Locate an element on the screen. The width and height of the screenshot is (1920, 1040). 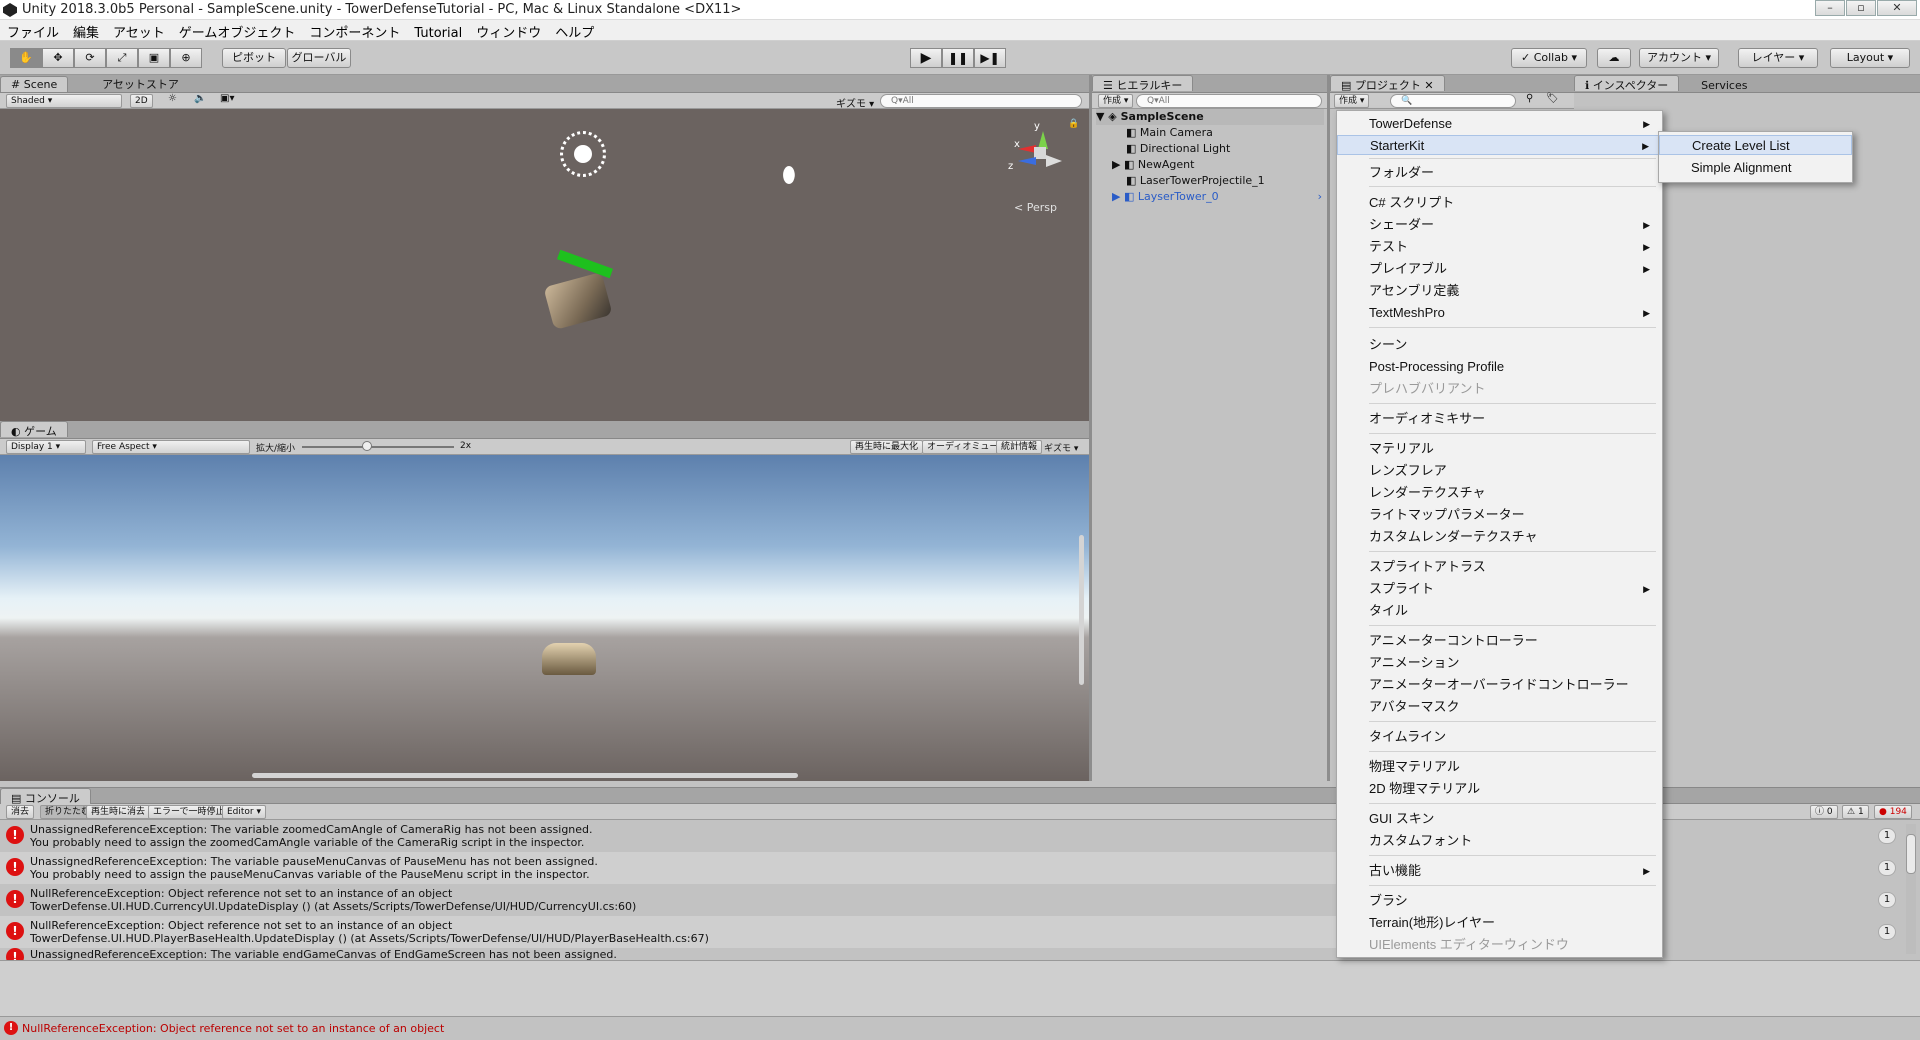
menu-item-textmeshpro: TextMeshPro ▶ is located at coordinates (1499, 313).